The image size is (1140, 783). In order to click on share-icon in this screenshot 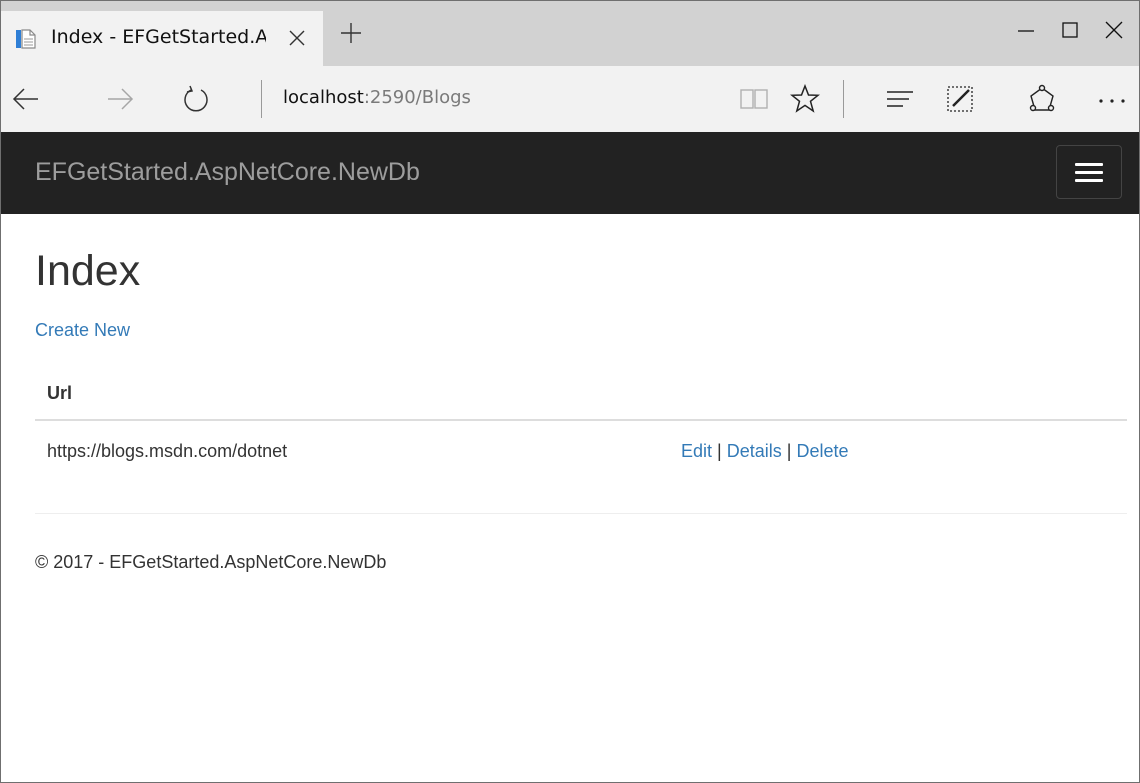, I will do `click(1042, 99)`.